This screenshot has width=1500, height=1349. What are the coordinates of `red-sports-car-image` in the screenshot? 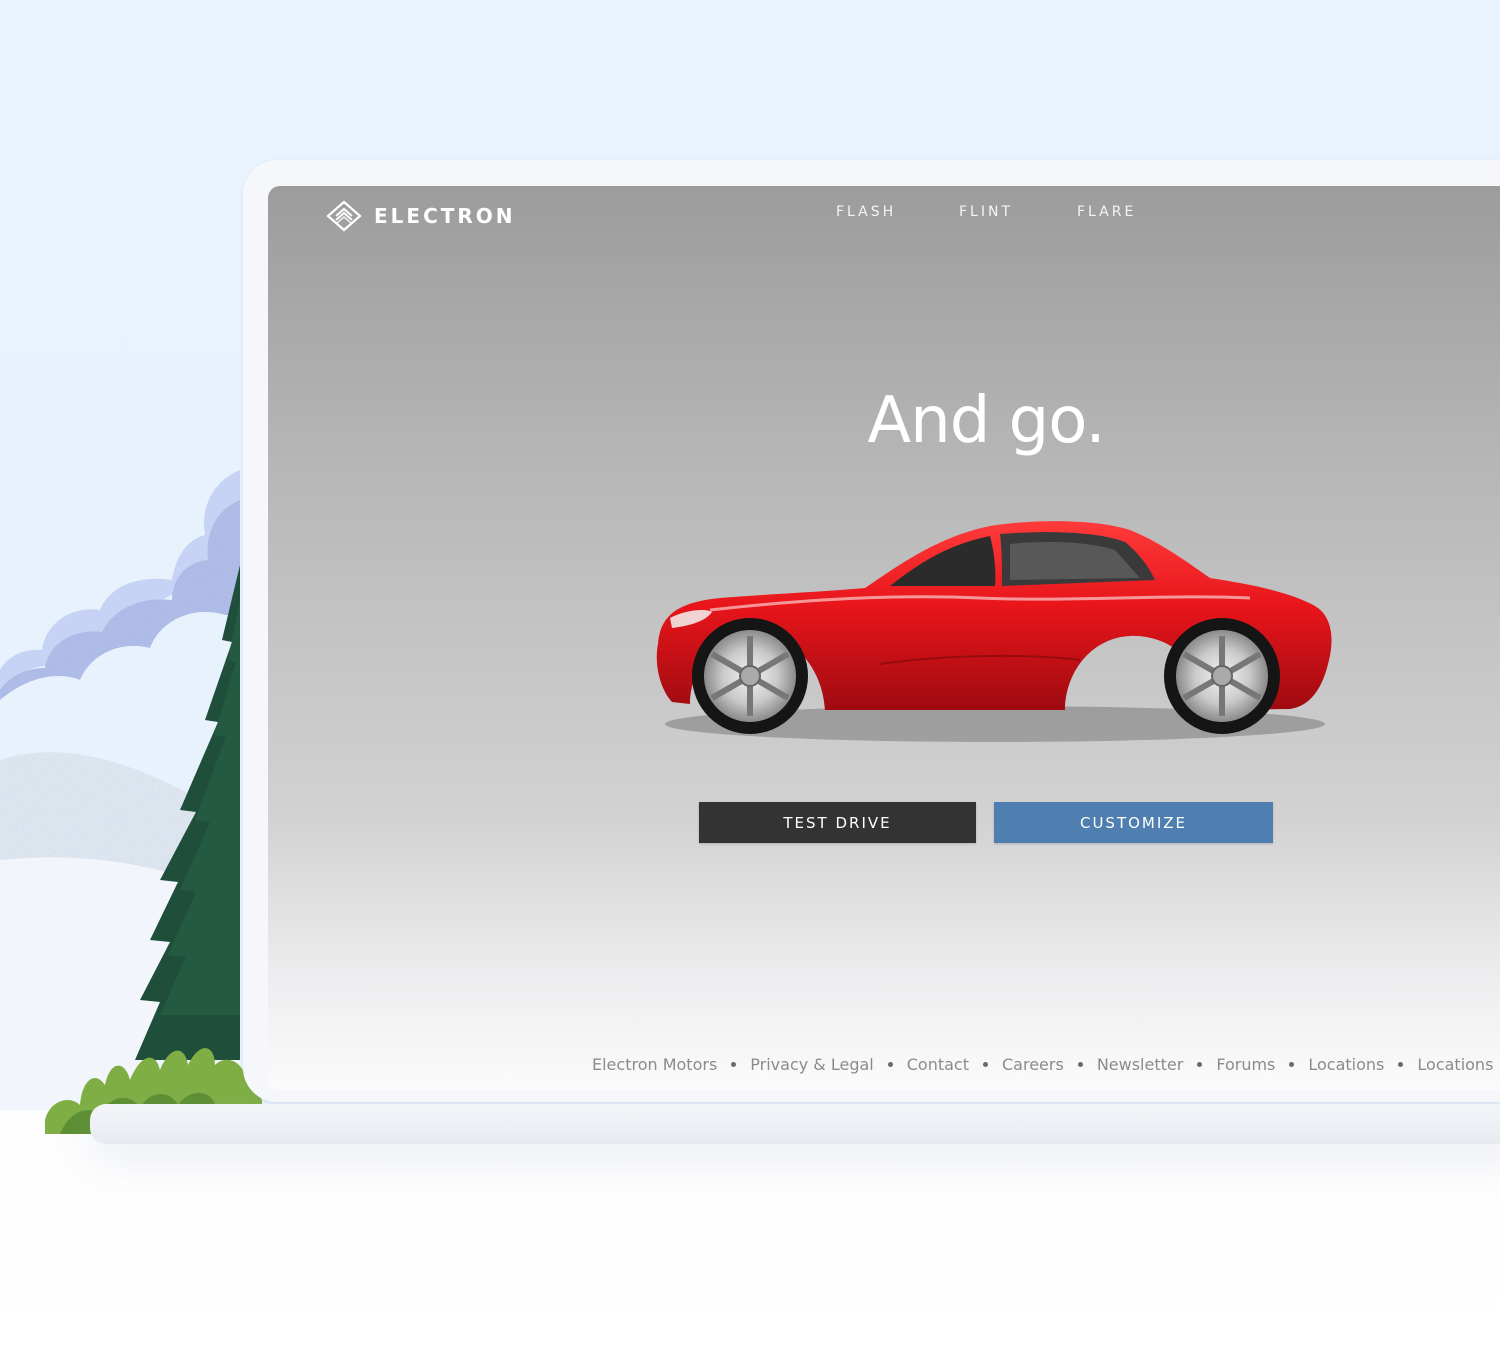 It's located at (994, 631).